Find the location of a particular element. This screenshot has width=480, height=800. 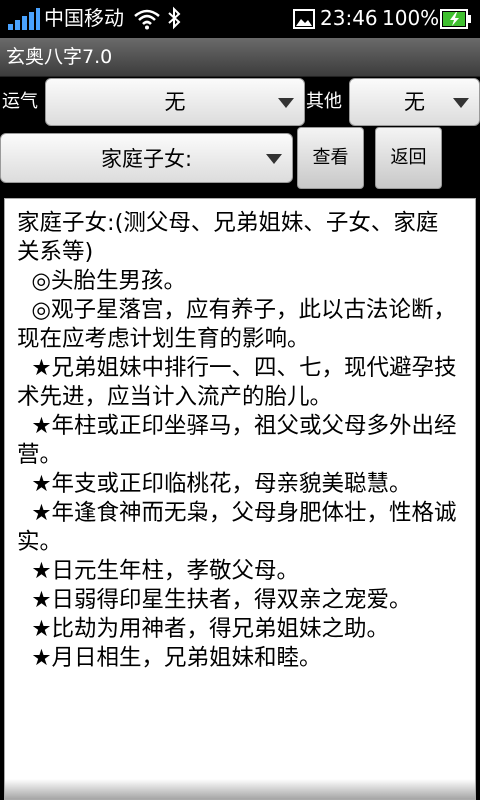

category-spinner: 家庭子女: is located at coordinates (146, 158).